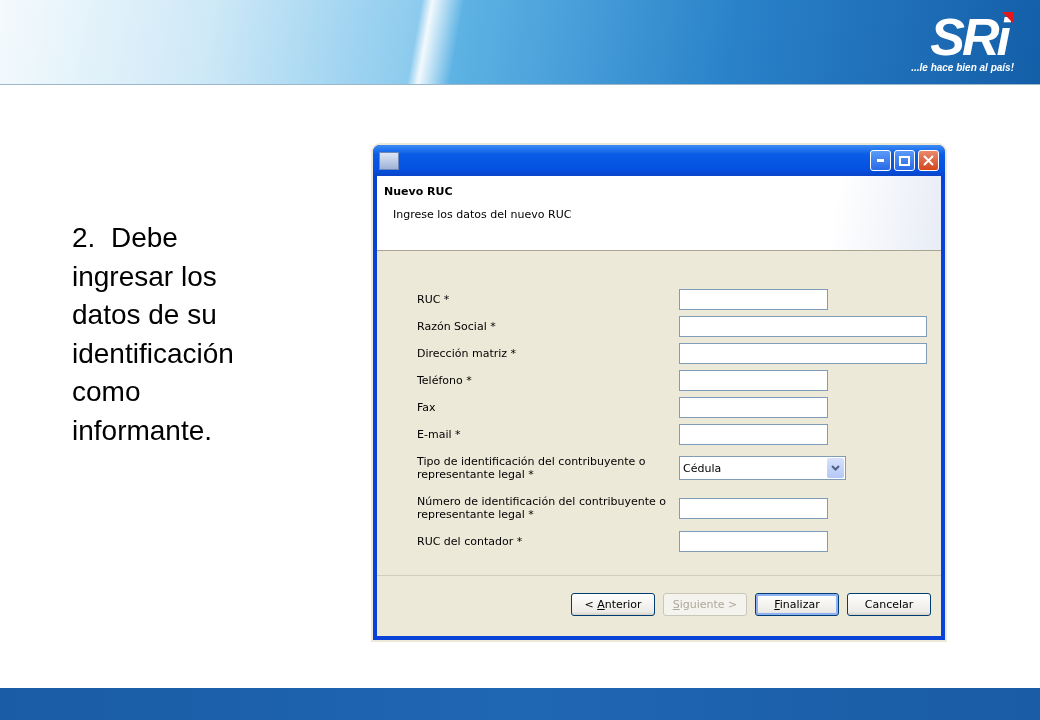  Describe the element at coordinates (389, 160) in the screenshot. I see `app-icon` at that location.